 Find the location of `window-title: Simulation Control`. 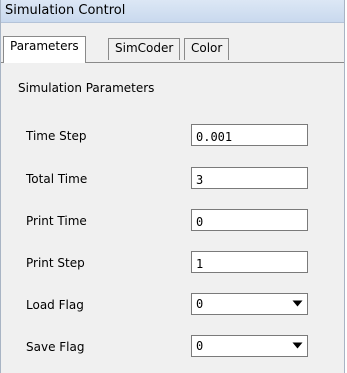

window-title: Simulation Control is located at coordinates (65, 10).